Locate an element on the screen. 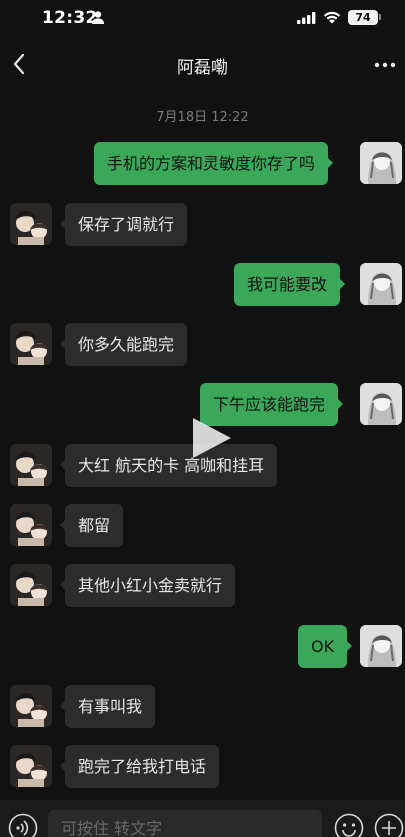  emoji-icon is located at coordinates (349, 825).